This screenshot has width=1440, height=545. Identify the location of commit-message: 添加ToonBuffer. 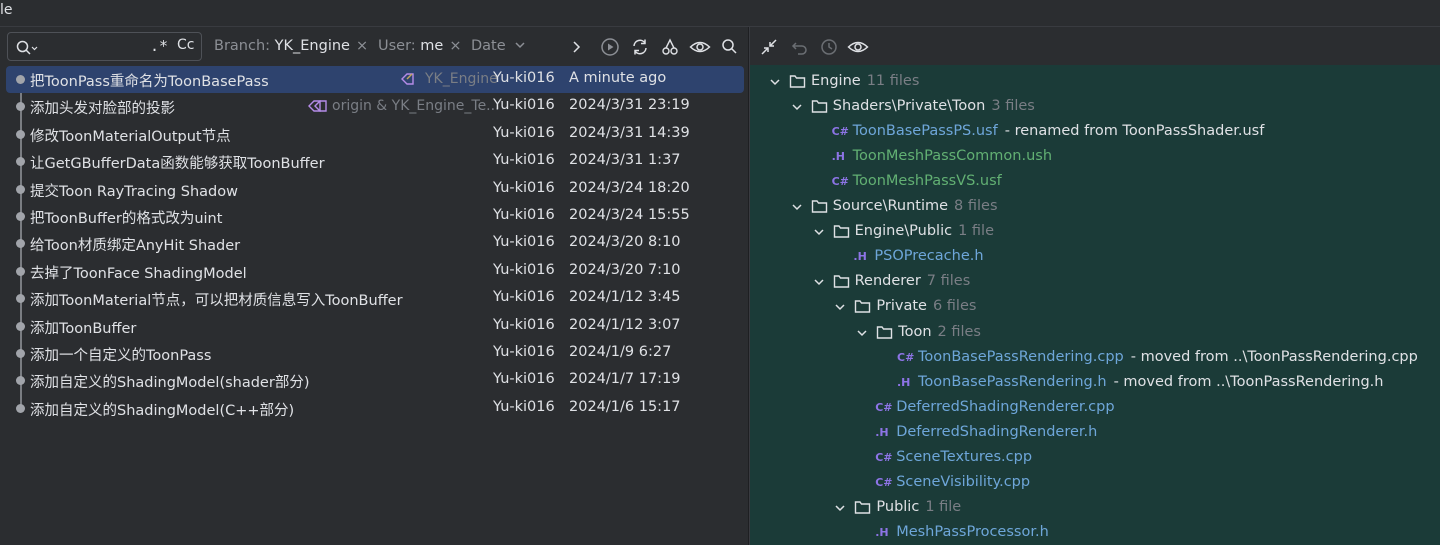
(83, 328).